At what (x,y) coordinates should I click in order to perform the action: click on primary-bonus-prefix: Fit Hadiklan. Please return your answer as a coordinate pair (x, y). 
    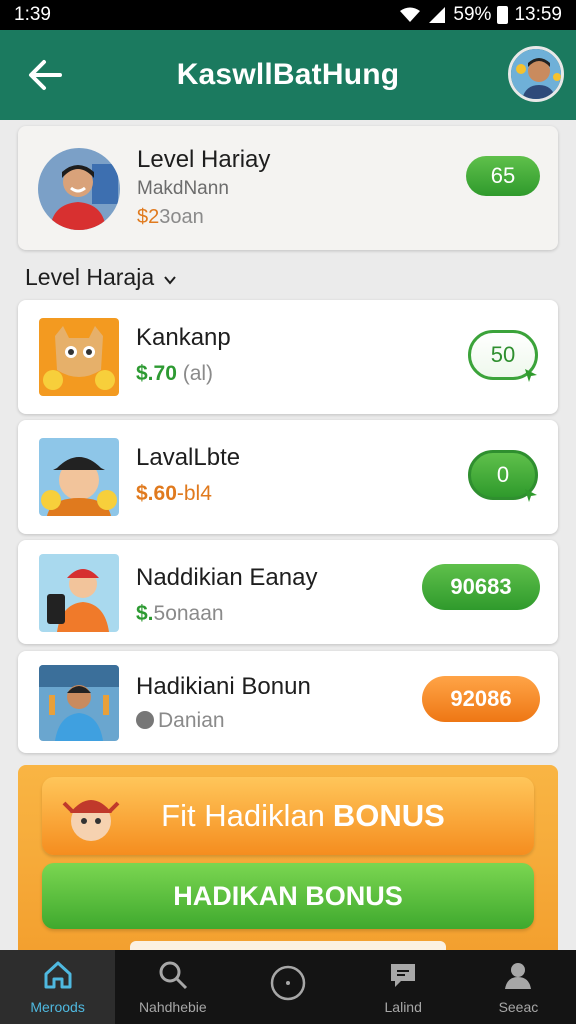
    Looking at the image, I should click on (243, 815).